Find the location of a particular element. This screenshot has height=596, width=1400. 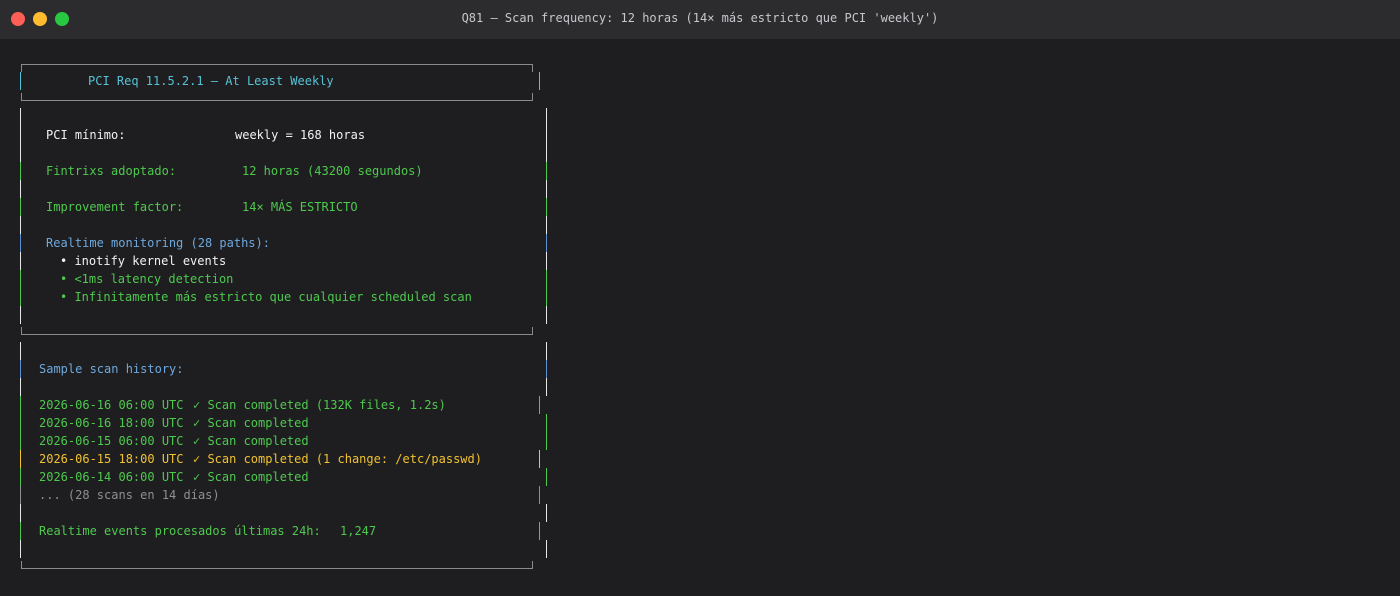

box-header: PCI Req 11.5.2.1 — At Least Weekly is located at coordinates (211, 81).